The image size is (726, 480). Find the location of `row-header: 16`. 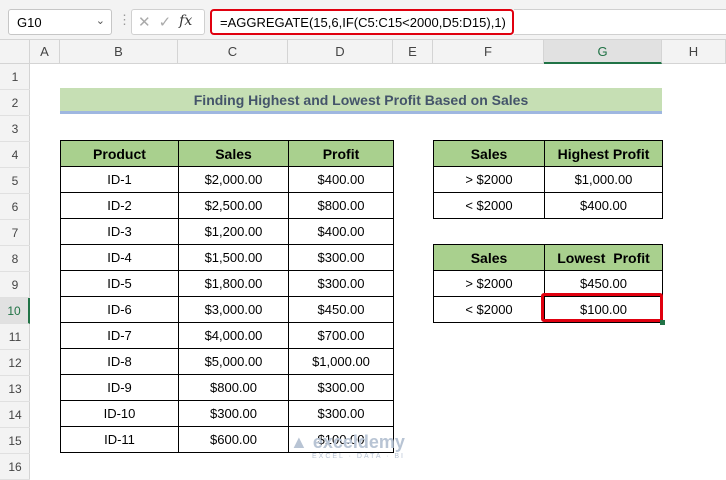

row-header: 16 is located at coordinates (15, 467).